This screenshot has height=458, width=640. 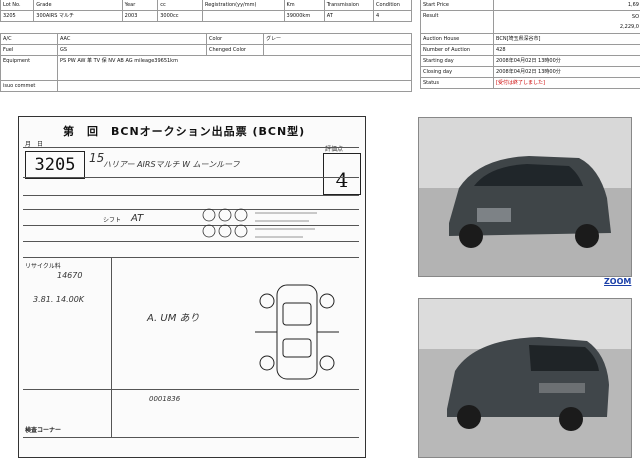 What do you see at coordinates (208, 164) in the screenshot?
I see `sheet-model-handwriting: ハリアー AIRSマルチ W ムーンルーフ` at bounding box center [208, 164].